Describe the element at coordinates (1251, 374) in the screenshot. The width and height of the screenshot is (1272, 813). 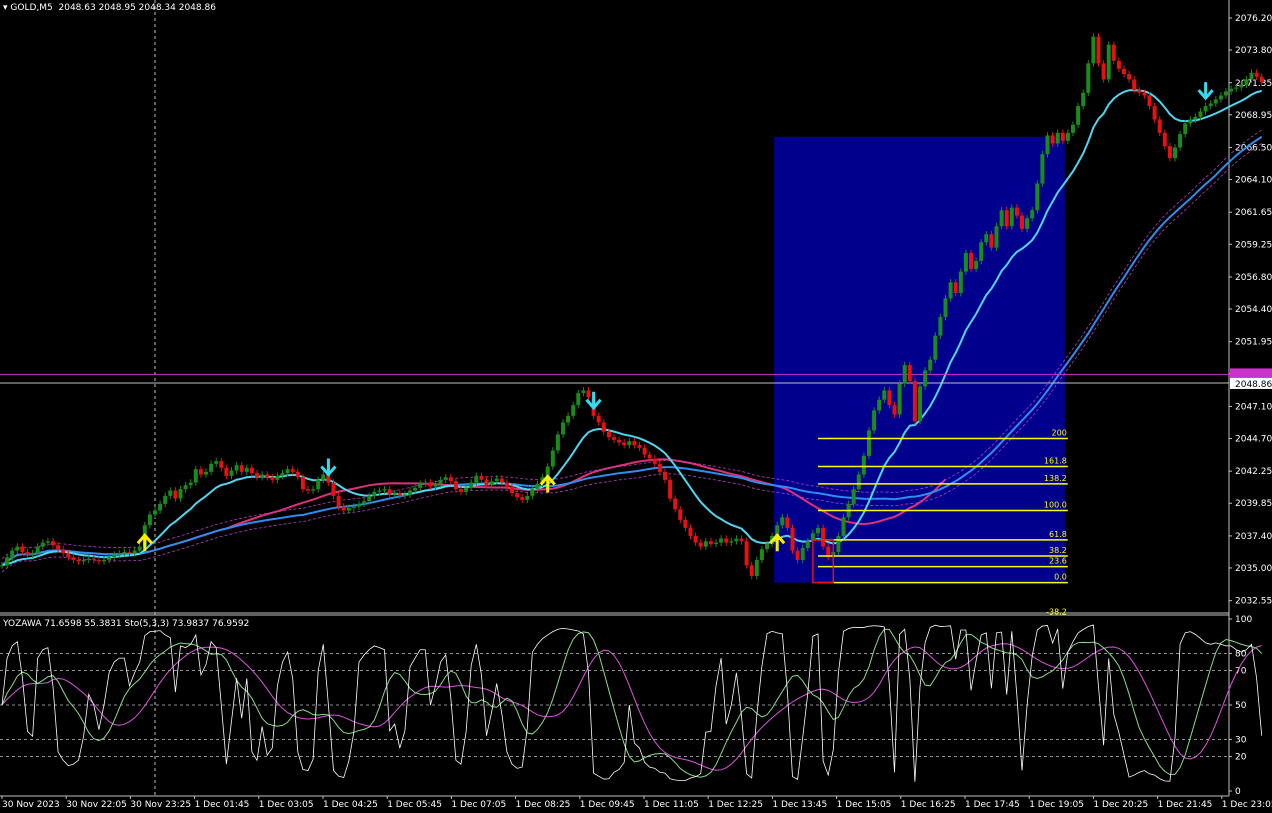
I see `hline-price-tag` at that location.